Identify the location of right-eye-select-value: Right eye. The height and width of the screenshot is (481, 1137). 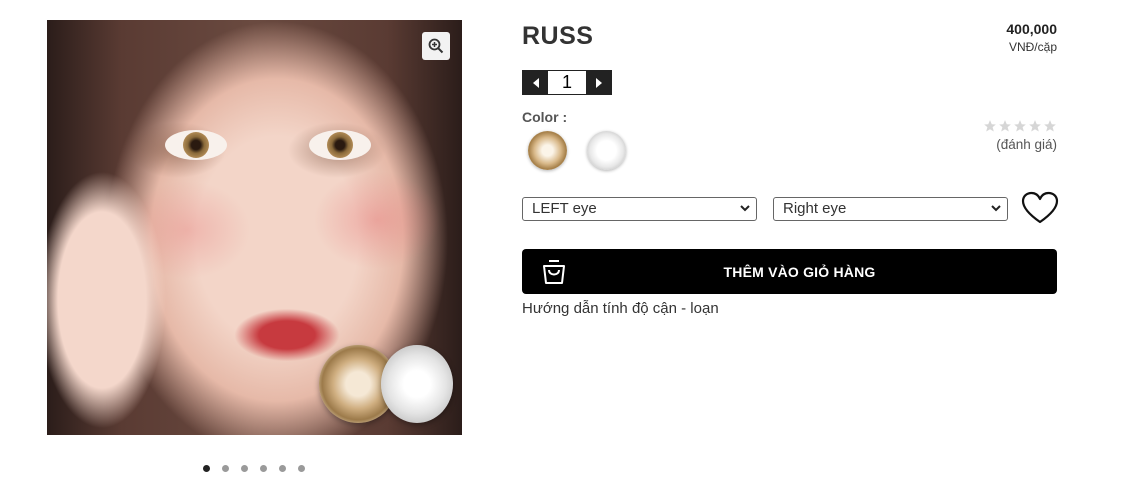
(815, 208).